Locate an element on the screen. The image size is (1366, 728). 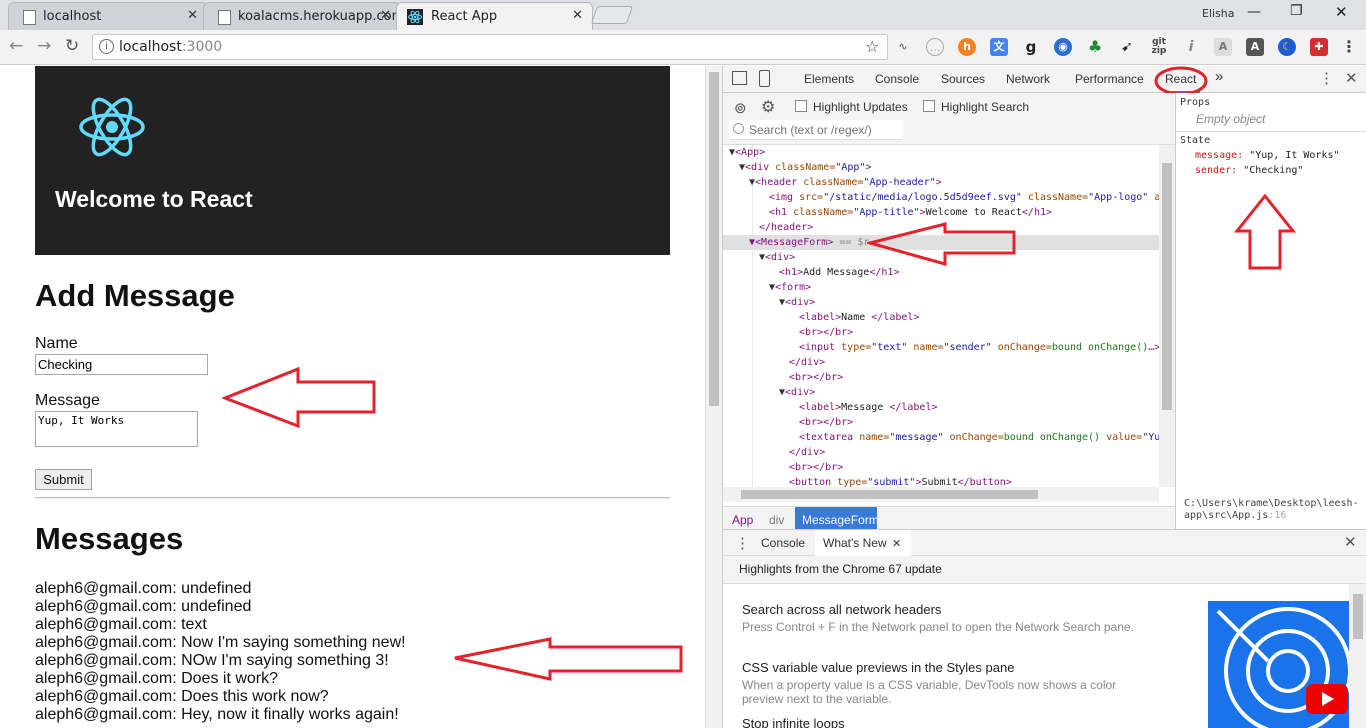
moon-extension-icon: ☾ is located at coordinates (1287, 47).